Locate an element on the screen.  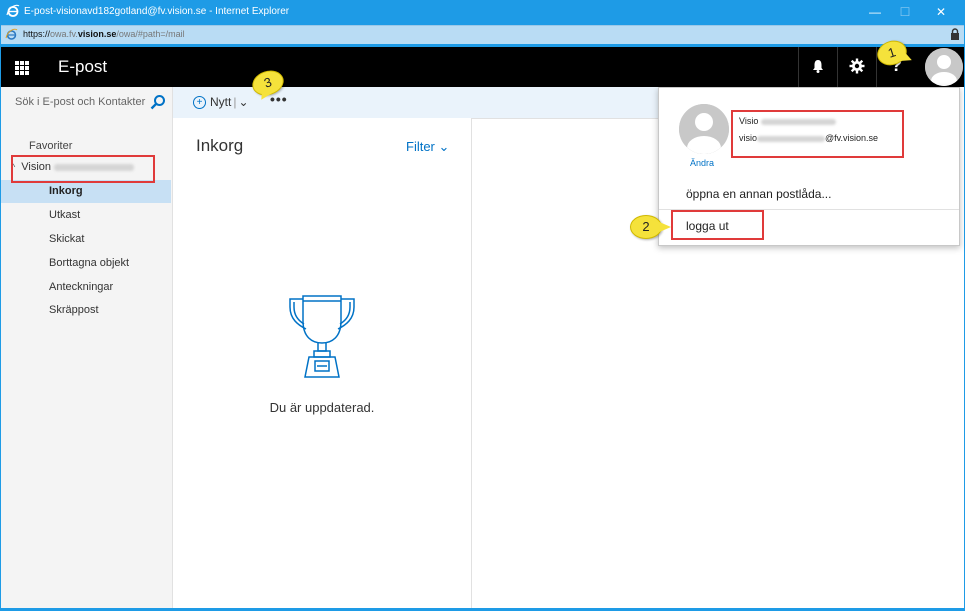
maximize-button: ☐ is located at coordinates (905, 12).